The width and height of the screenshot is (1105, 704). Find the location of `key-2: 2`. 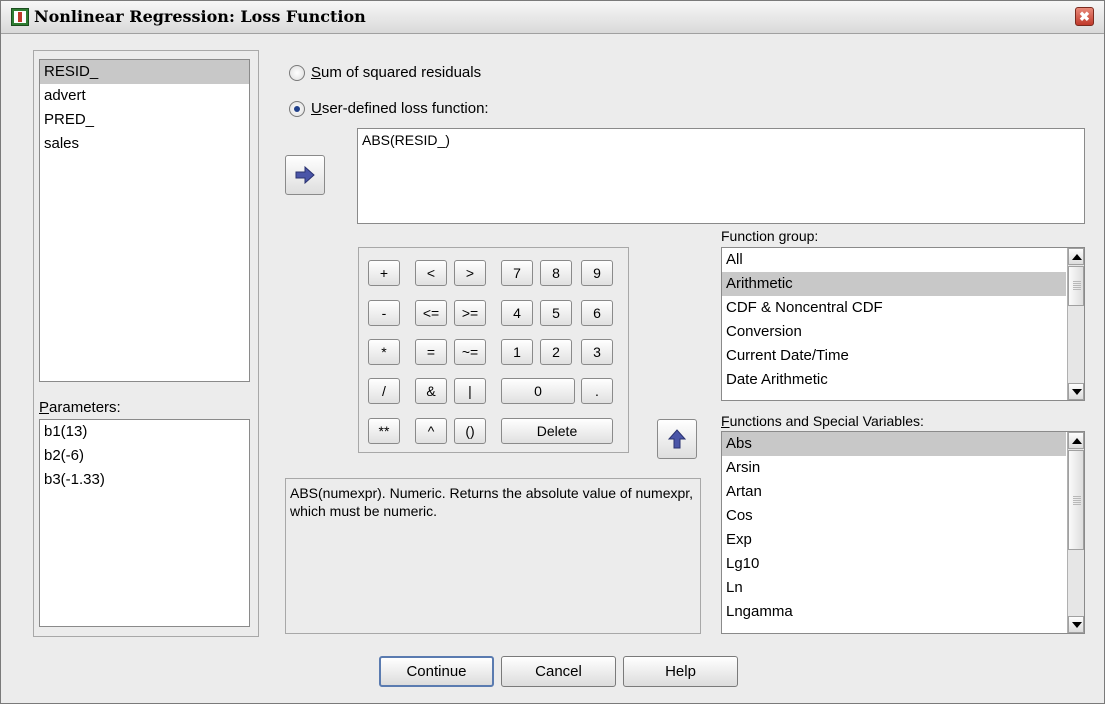

key-2: 2 is located at coordinates (556, 352).